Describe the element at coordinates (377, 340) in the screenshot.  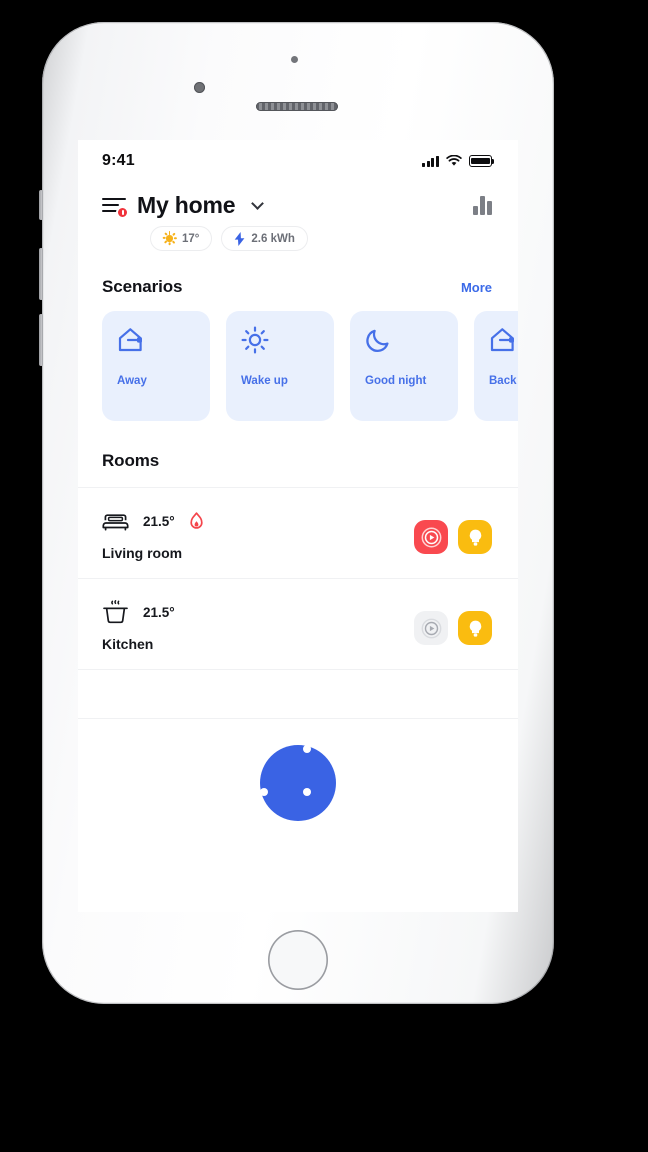
I see `moon-icon` at that location.